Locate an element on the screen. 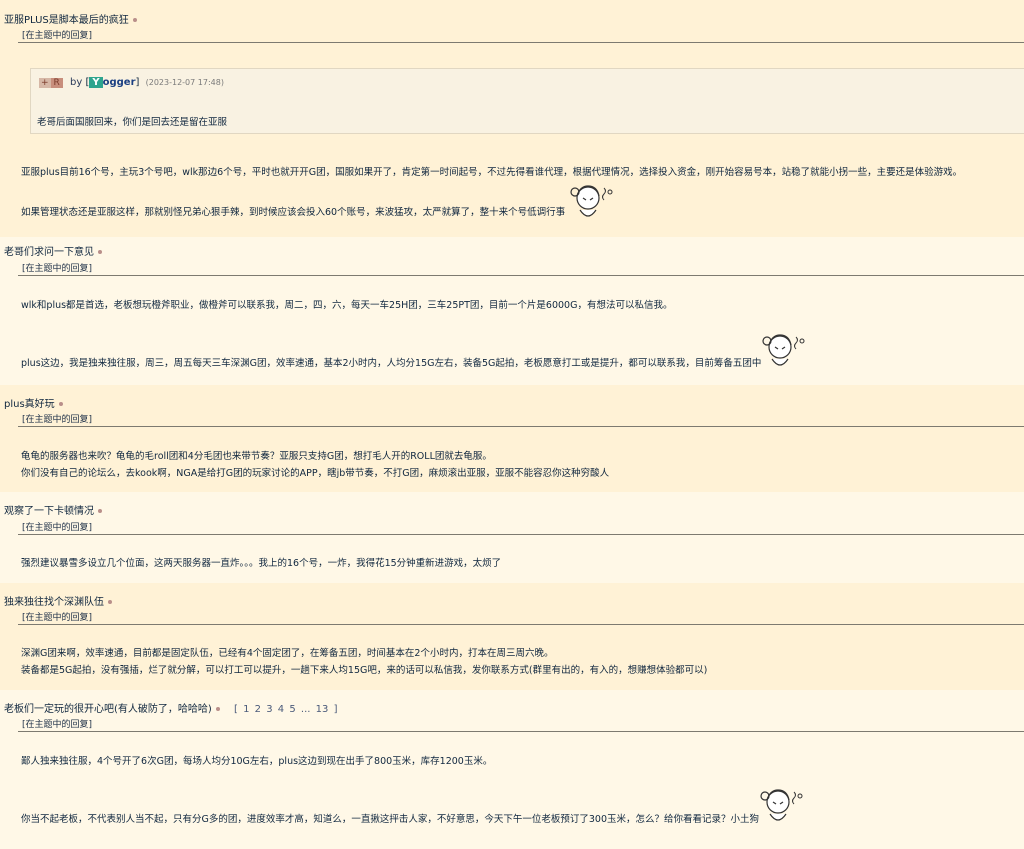  thread-title-link: 亚服PLUS是脚本最后的疯狂 is located at coordinates (70, 18).